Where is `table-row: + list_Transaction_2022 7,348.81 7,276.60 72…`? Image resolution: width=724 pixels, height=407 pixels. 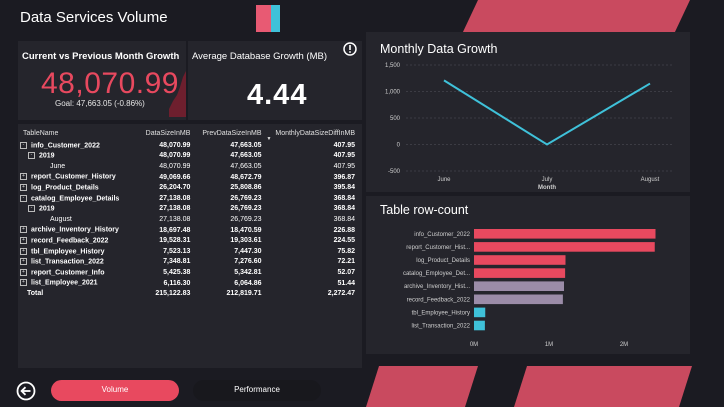
table-row: + list_Transaction_2022 7,348.81 7,276.60 72… is located at coordinates (189, 262).